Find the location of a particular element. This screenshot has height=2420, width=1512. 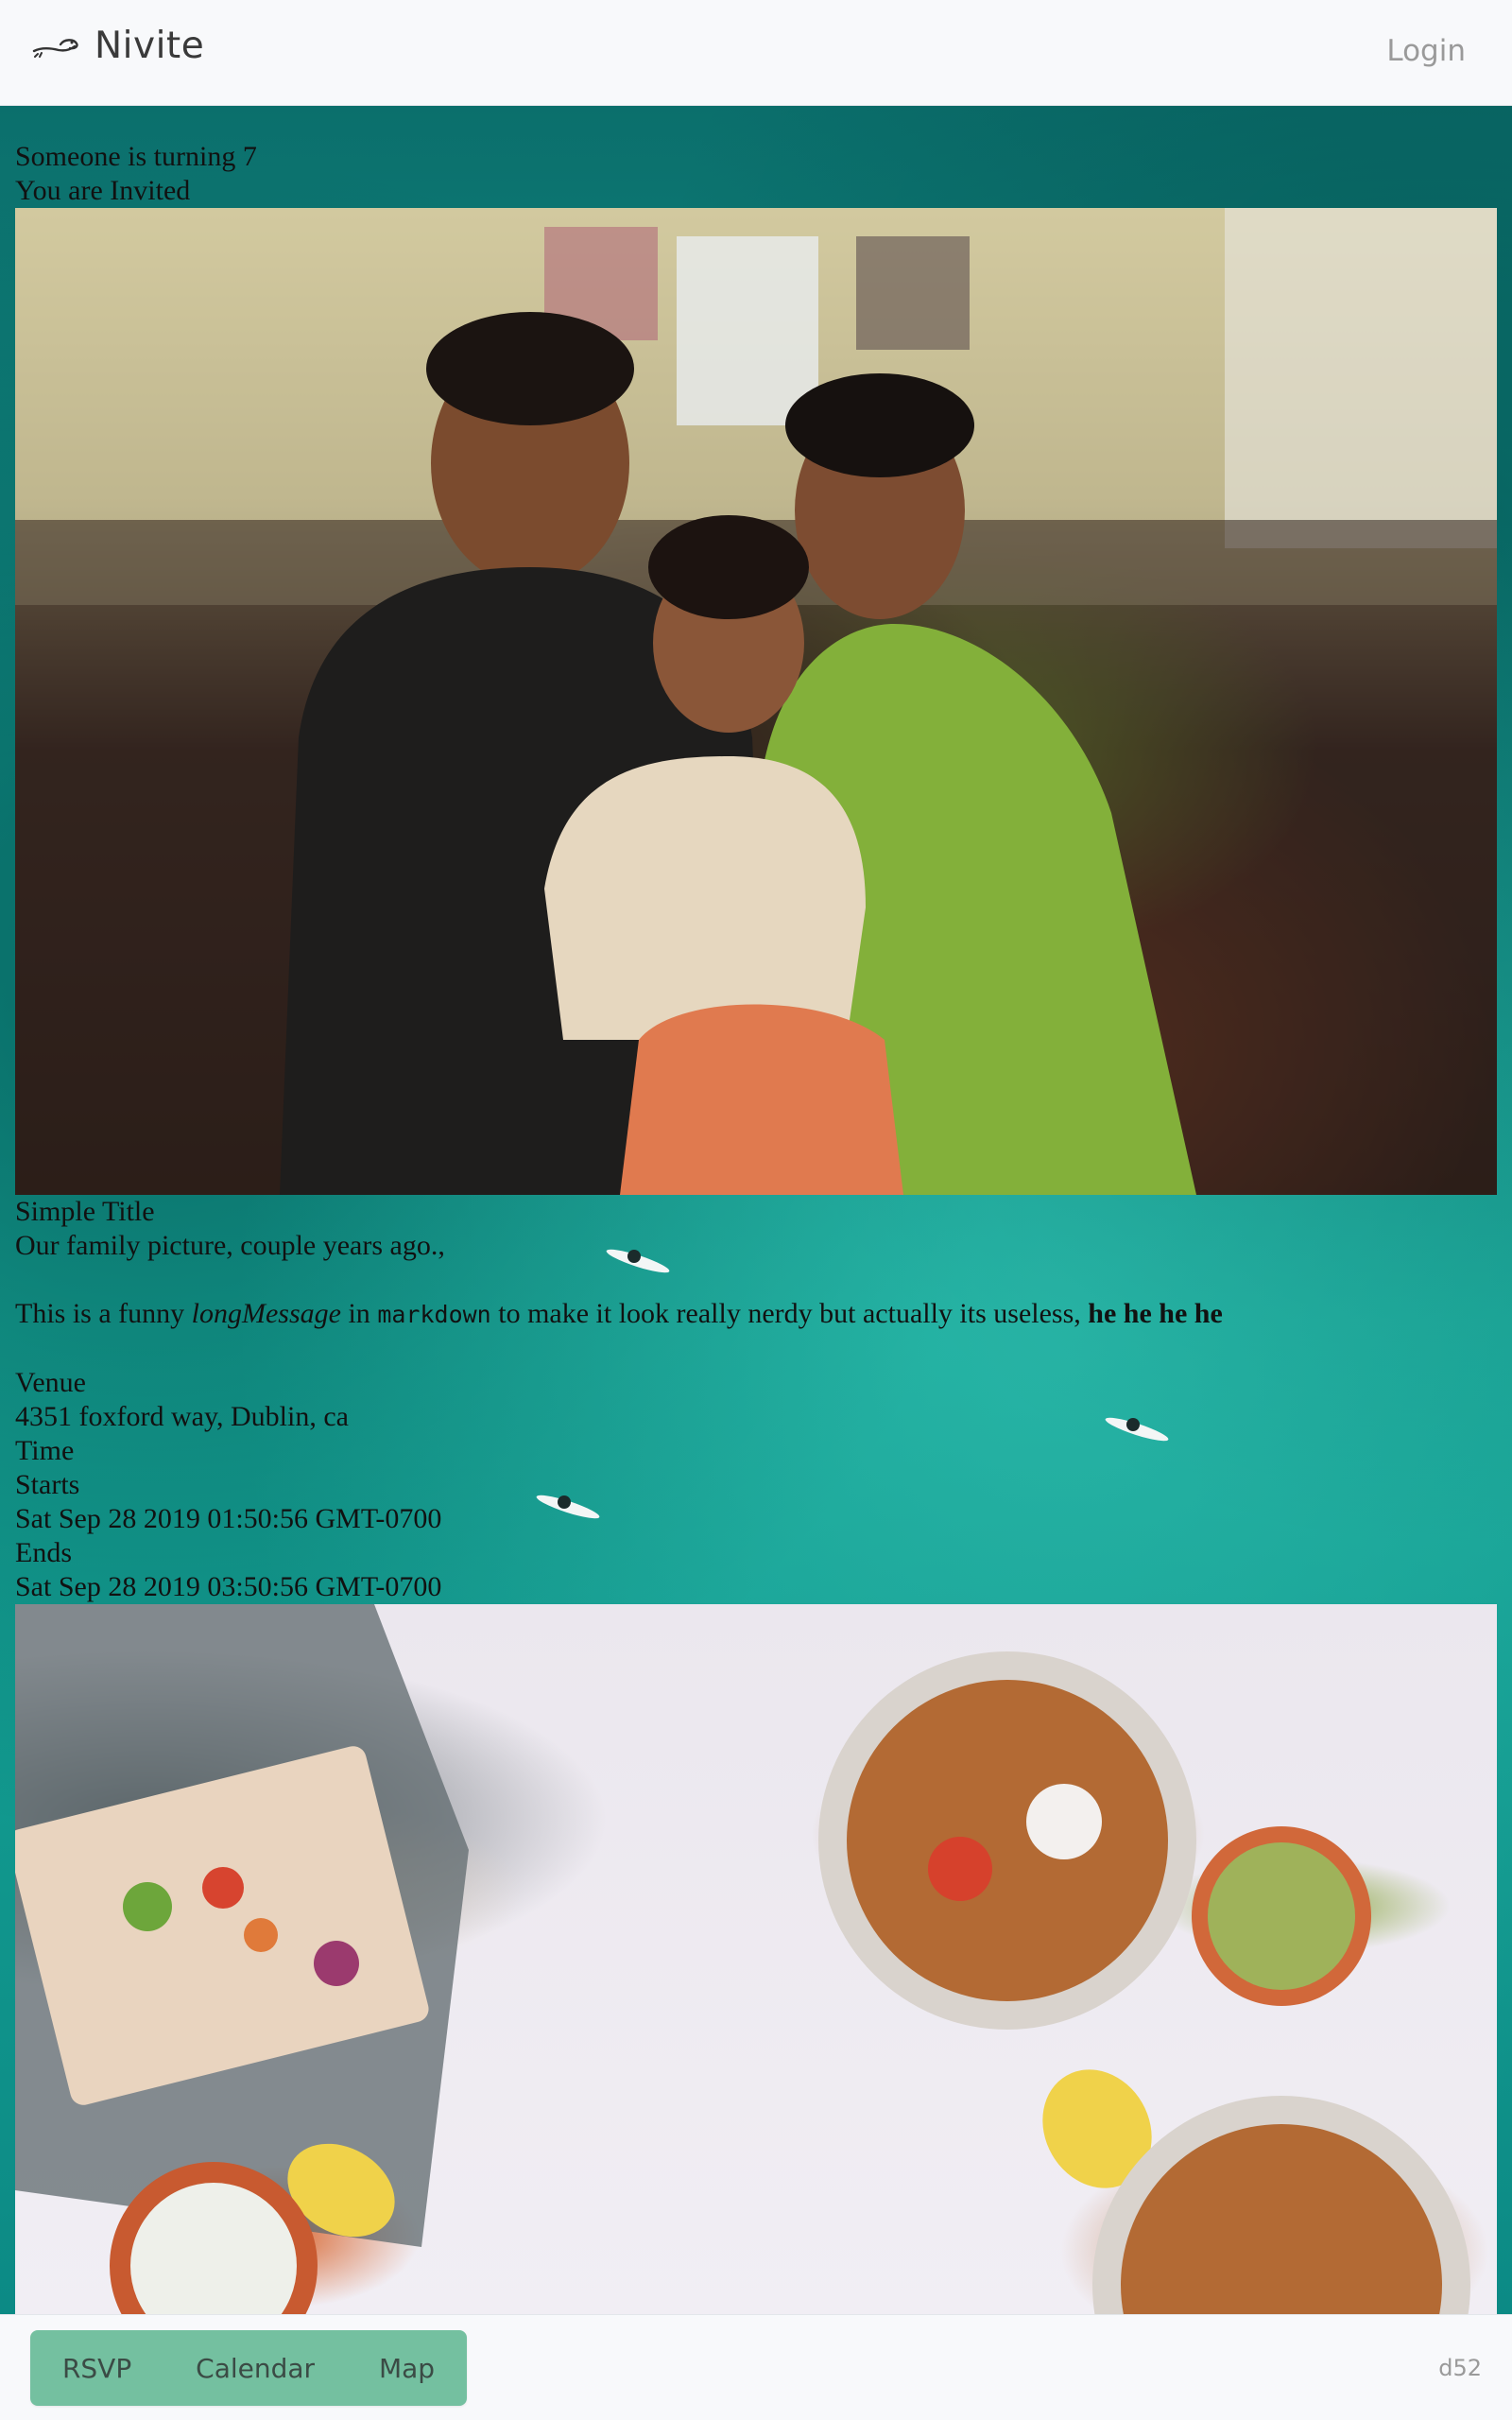

brand: Nivite is located at coordinates (118, 46).